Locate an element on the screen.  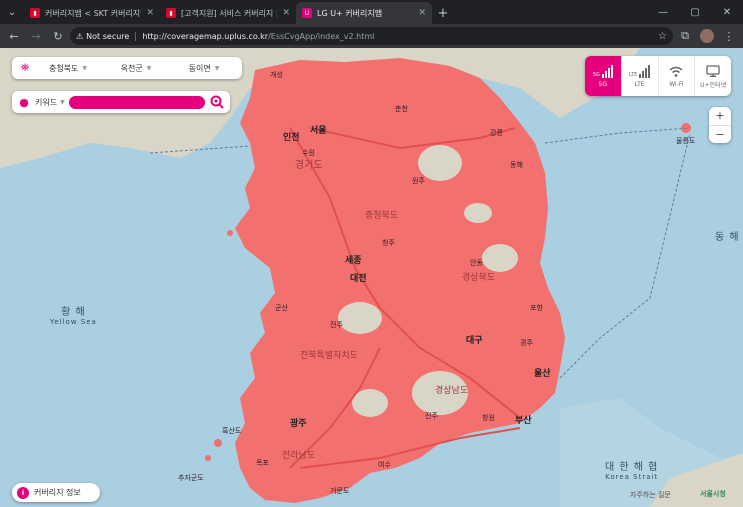
avatar is located at coordinates (707, 36).